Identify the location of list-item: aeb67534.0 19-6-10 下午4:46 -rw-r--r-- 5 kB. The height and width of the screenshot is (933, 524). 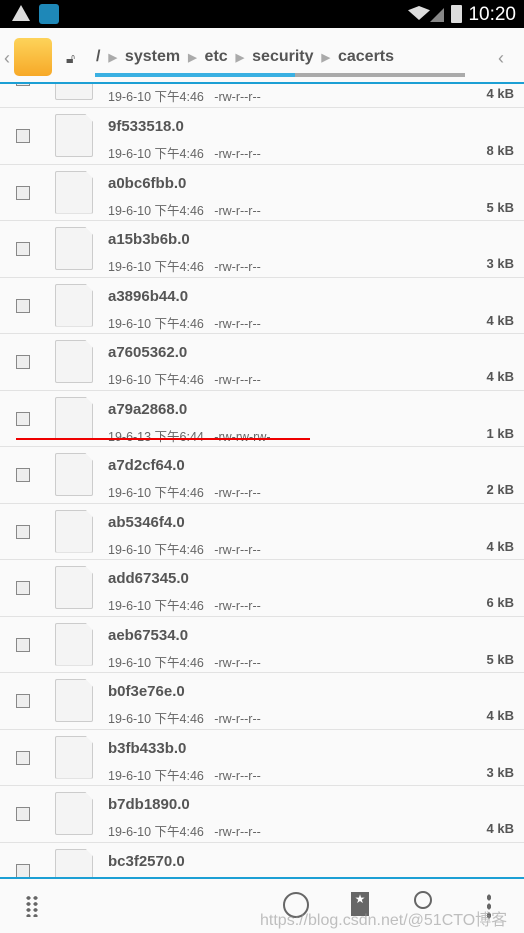
(262, 645).